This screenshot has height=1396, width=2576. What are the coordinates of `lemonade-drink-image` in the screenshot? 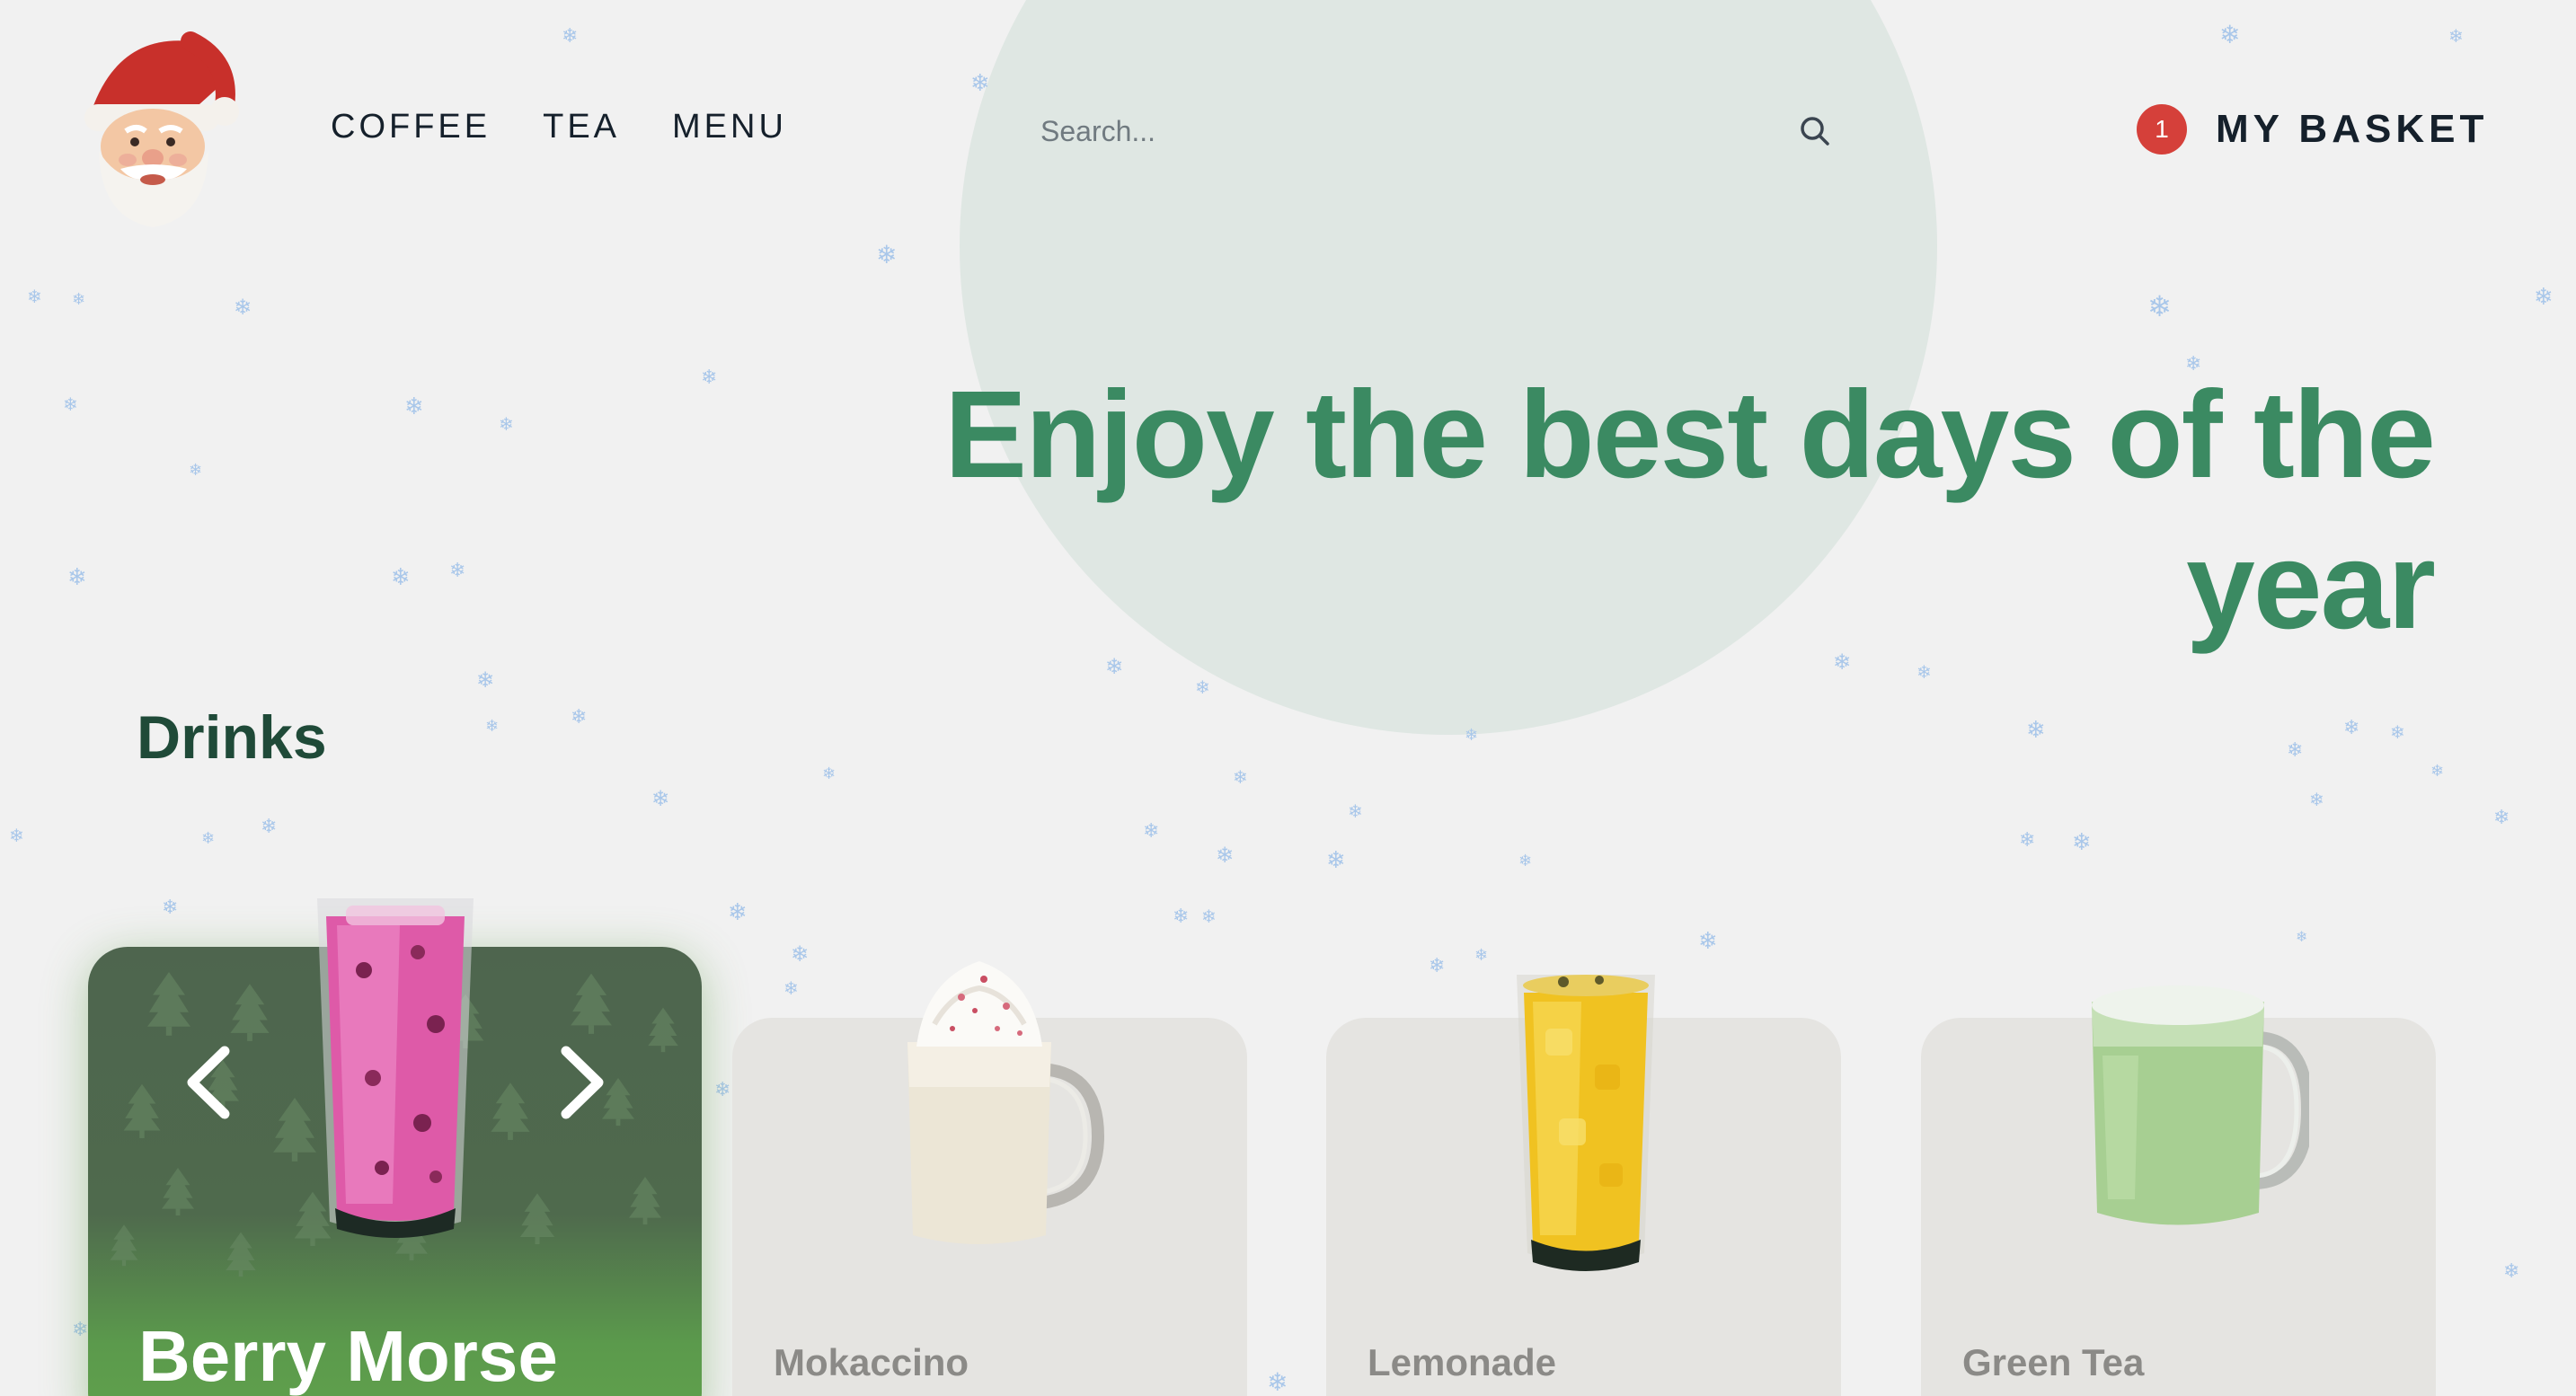 It's located at (1586, 1126).